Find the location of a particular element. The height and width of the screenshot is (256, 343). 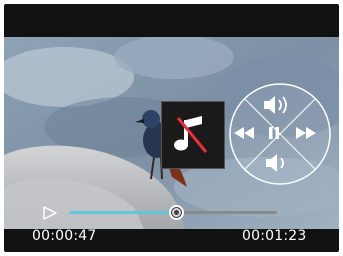

progress-track is located at coordinates (173, 212).